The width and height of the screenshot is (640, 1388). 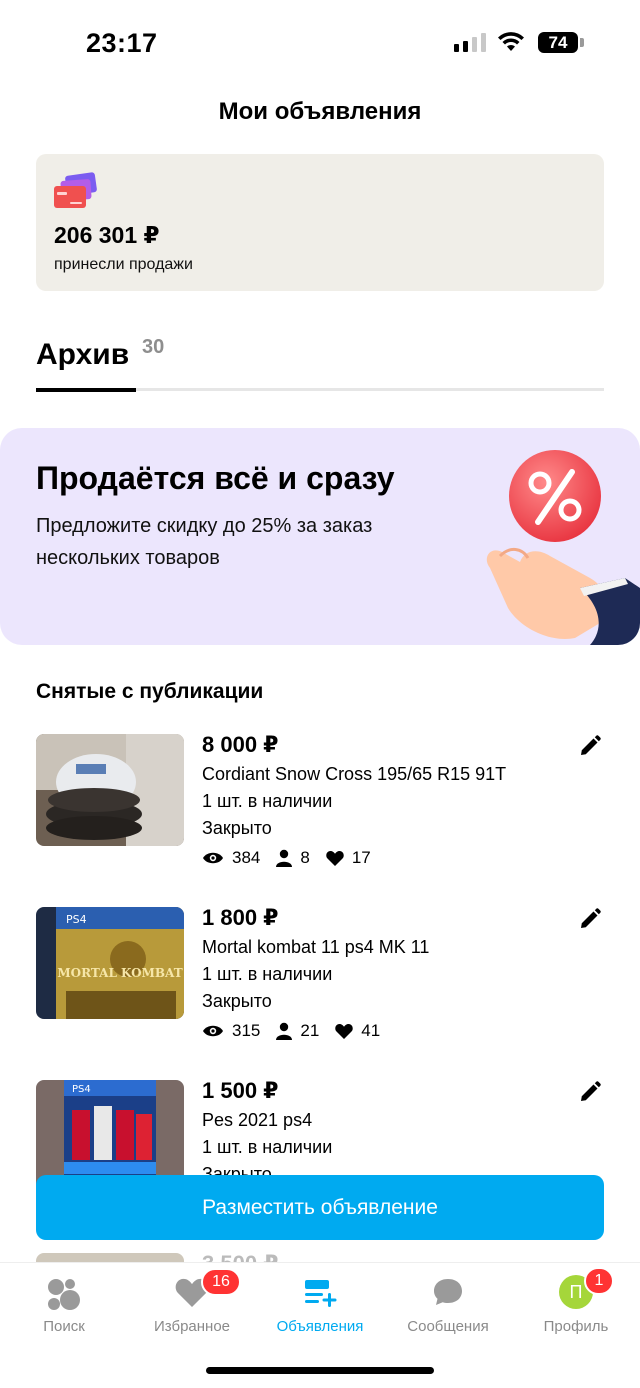 I want to click on tab-profile-label: Профиль, so click(x=576, y=1326).